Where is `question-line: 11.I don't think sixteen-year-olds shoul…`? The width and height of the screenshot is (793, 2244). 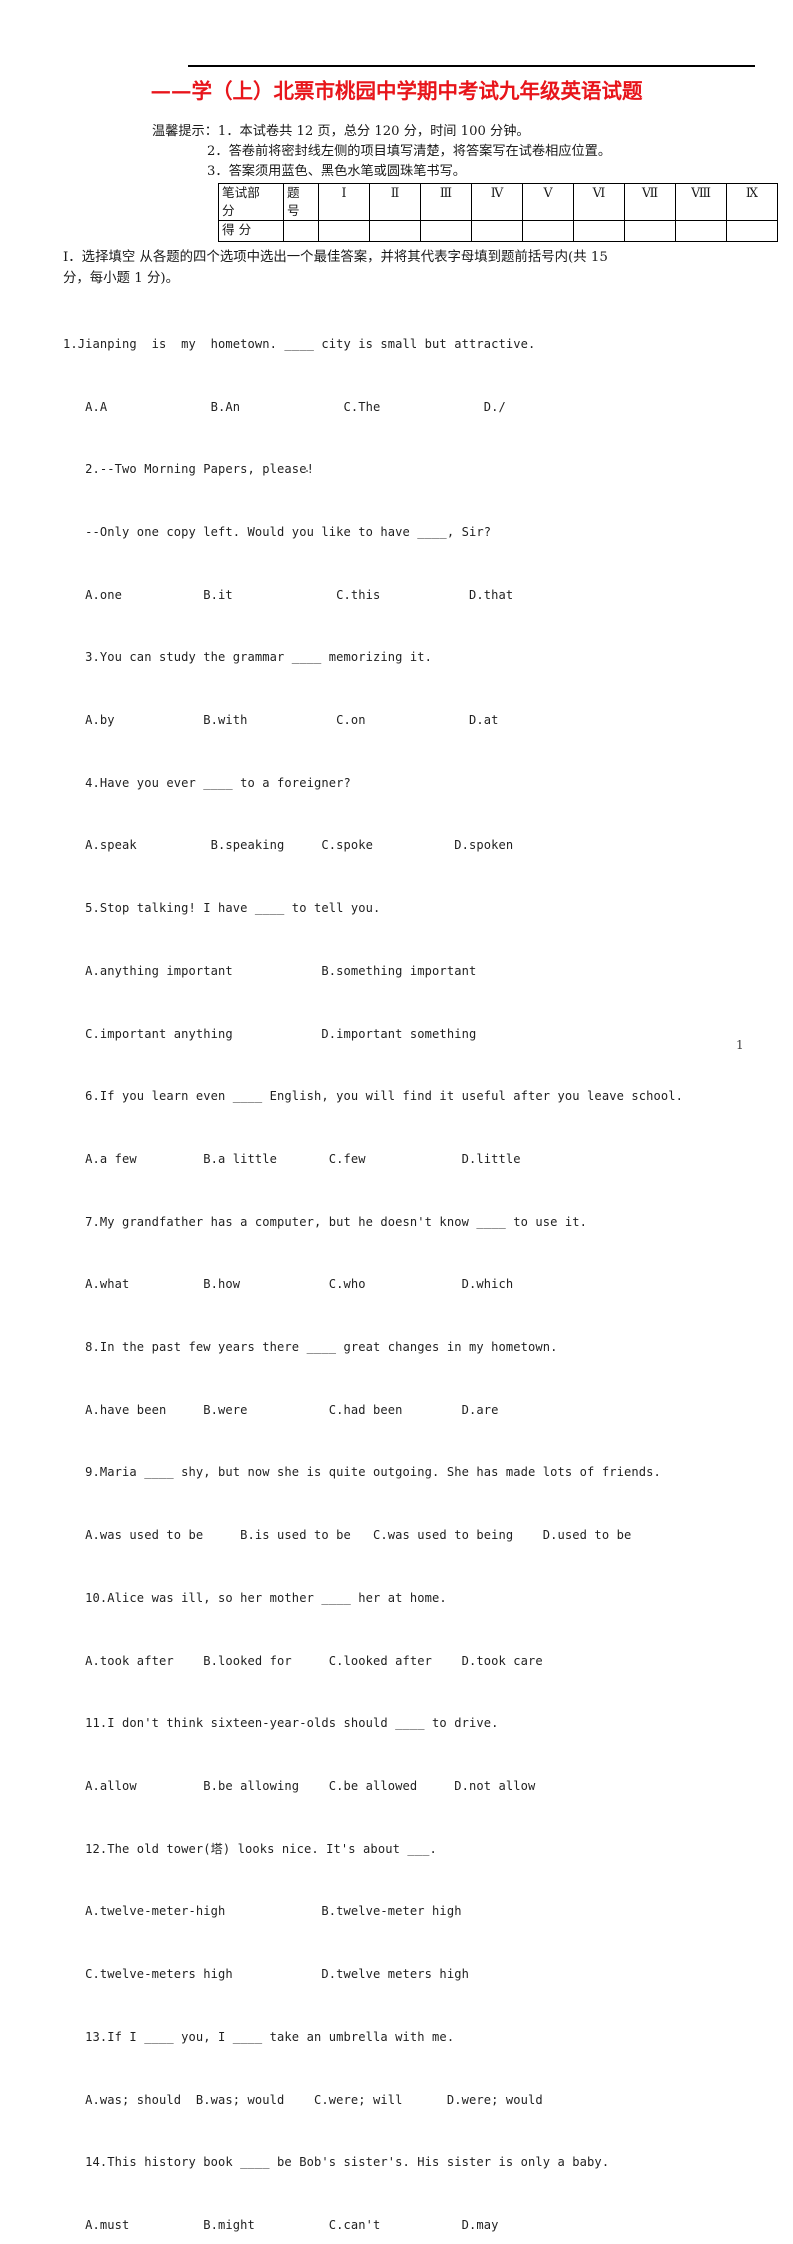 question-line: 11.I don't think sixteen-year-olds shoul… is located at coordinates (281, 1723).